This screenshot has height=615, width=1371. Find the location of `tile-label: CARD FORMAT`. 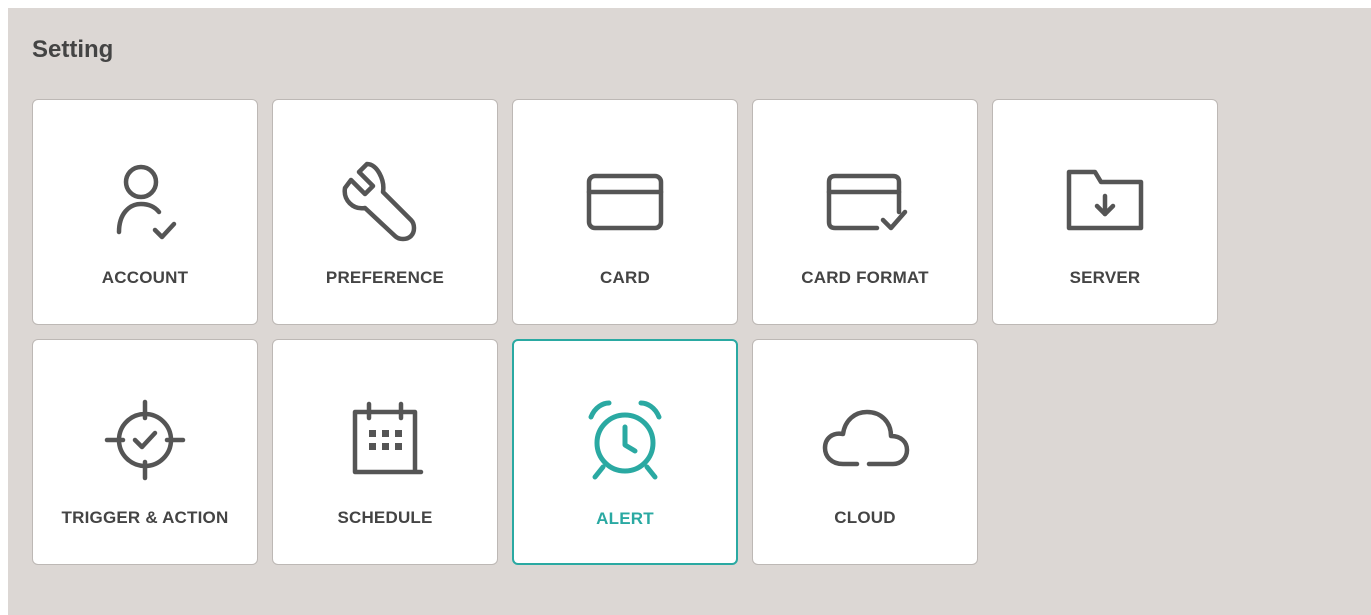

tile-label: CARD FORMAT is located at coordinates (865, 277).